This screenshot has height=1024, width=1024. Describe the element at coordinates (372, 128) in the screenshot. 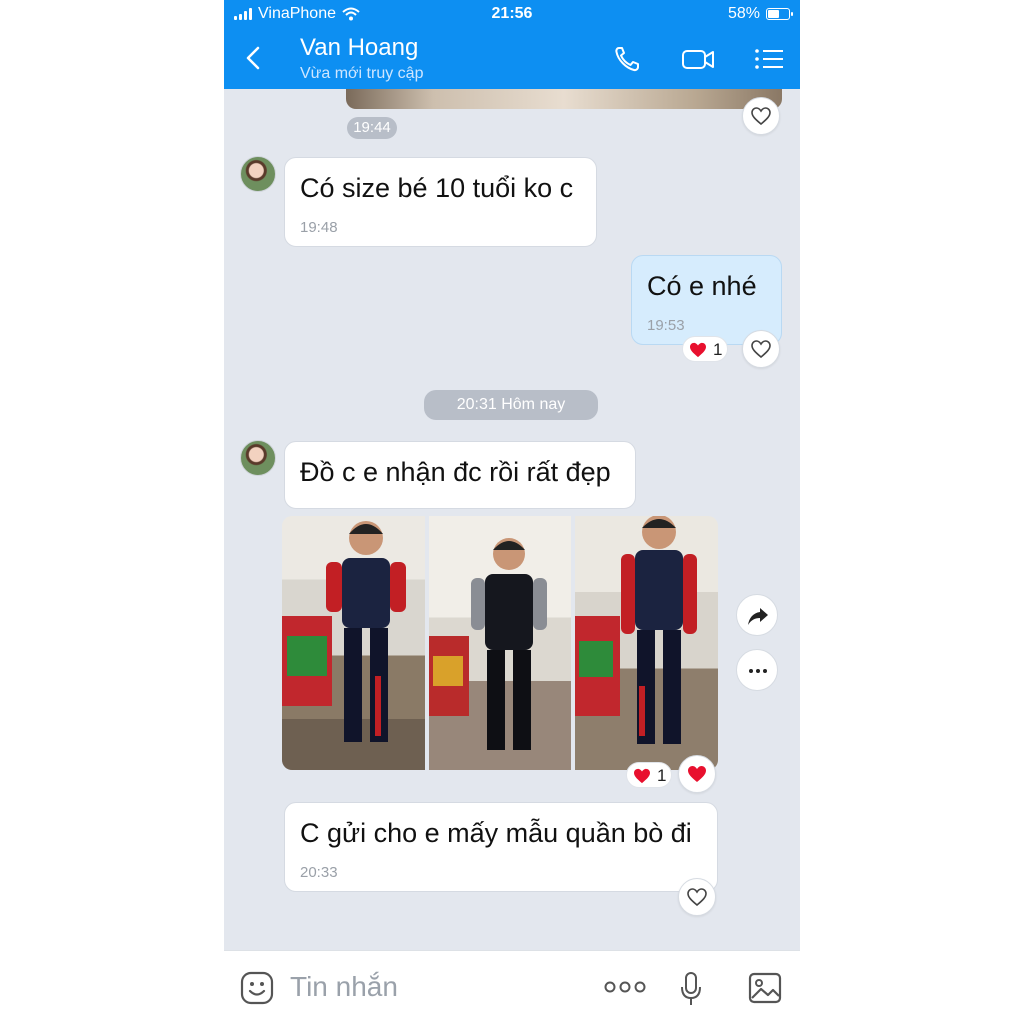

I see `image-timestamp: 19:44` at that location.